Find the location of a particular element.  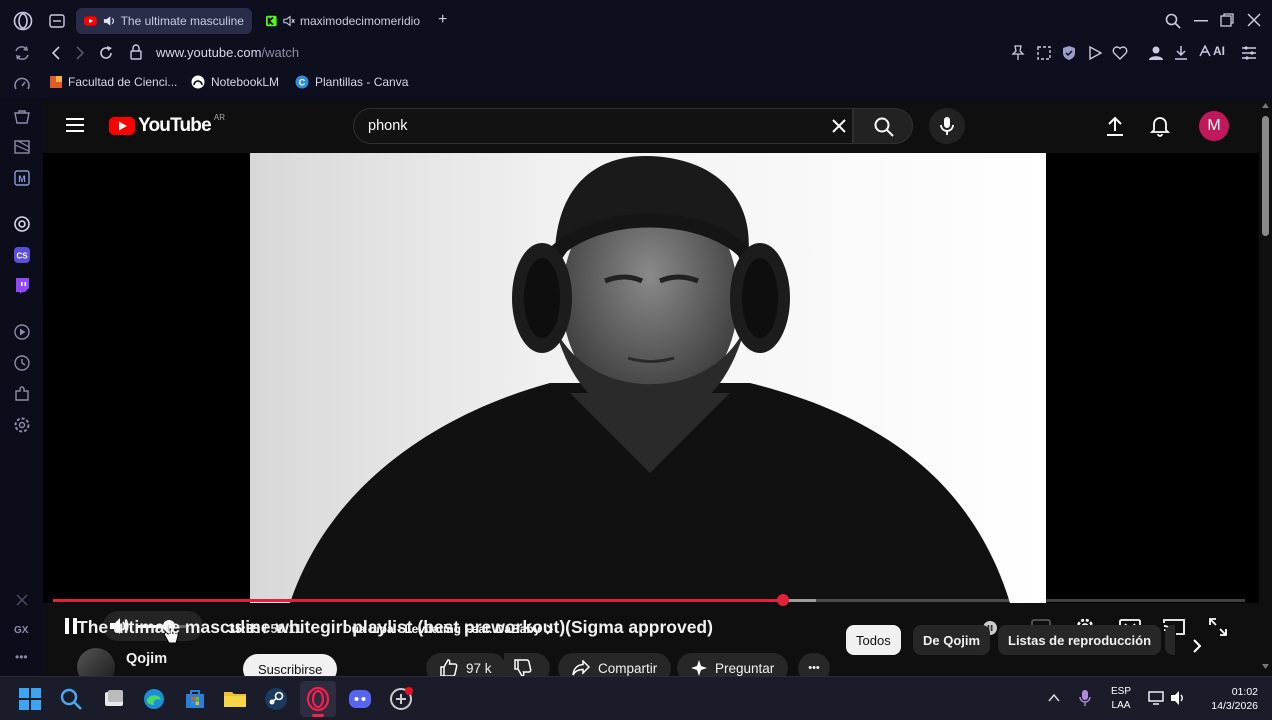

history-icon is located at coordinates (22, 363).